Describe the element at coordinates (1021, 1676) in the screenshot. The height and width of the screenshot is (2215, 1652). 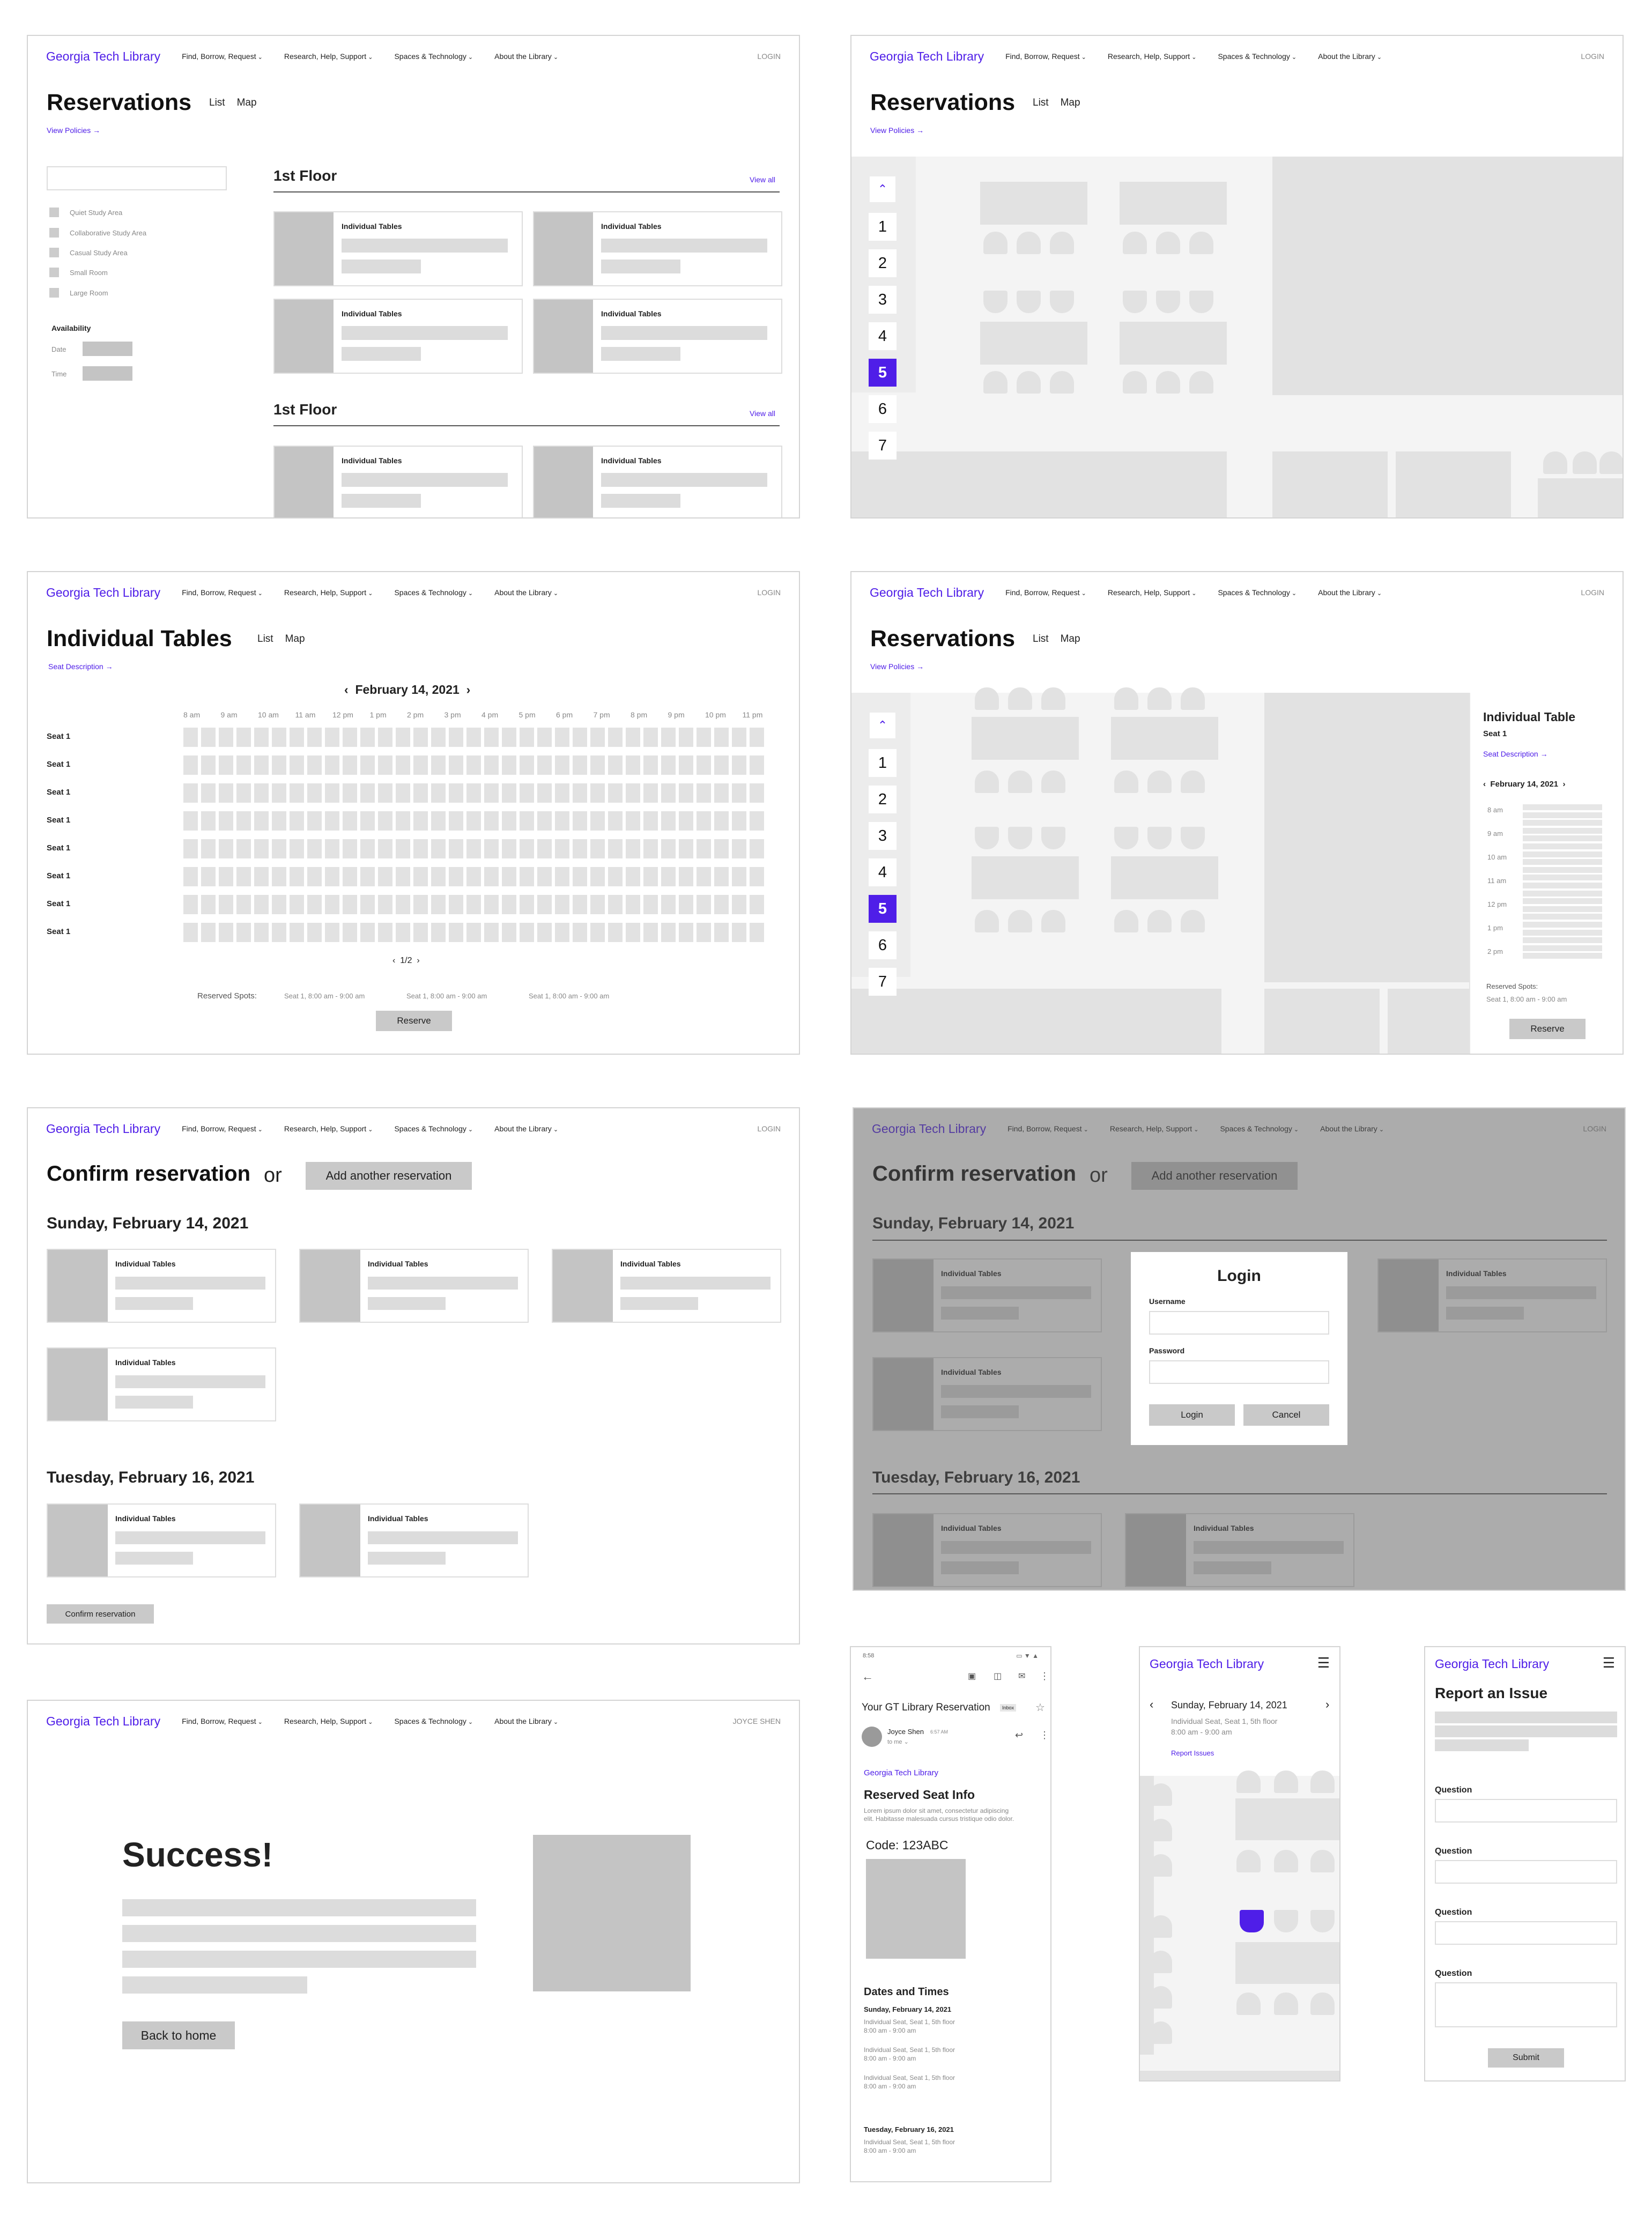
I see `mail-icon: ✉` at that location.